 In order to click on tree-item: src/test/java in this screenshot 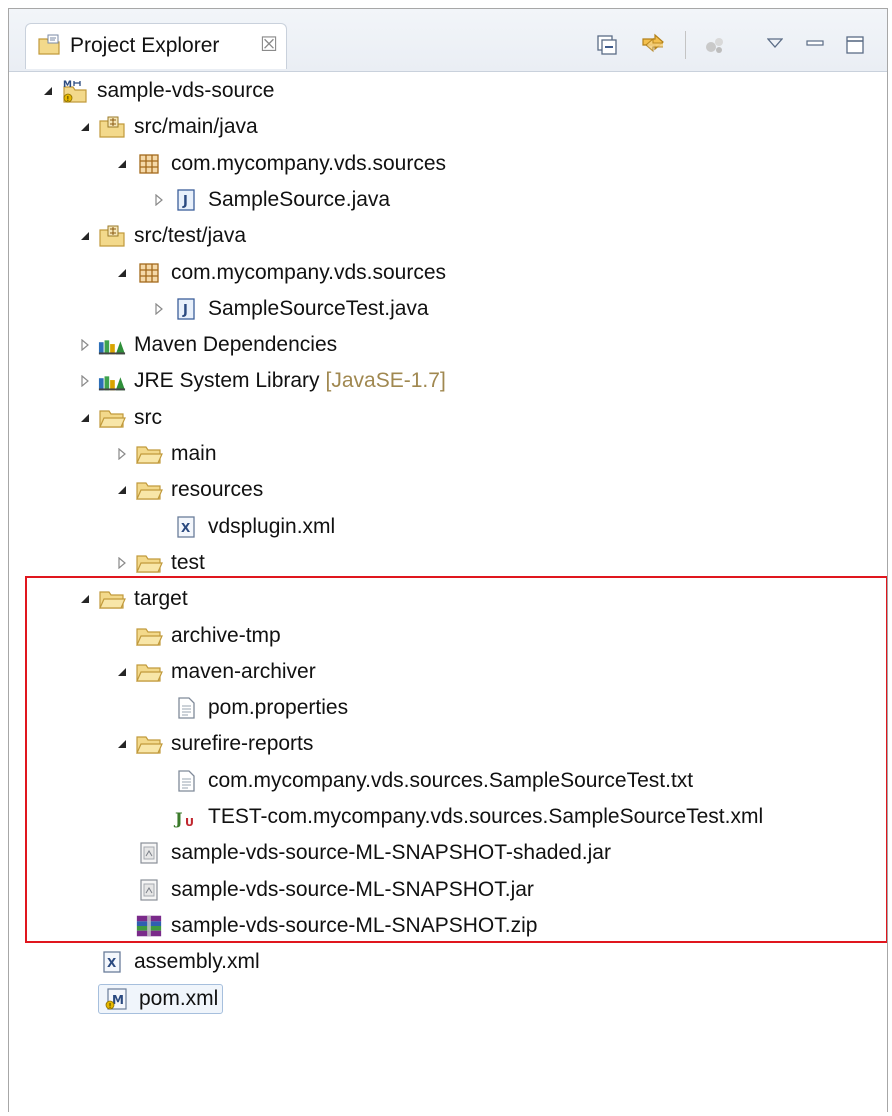, I will do `click(162, 236)`.